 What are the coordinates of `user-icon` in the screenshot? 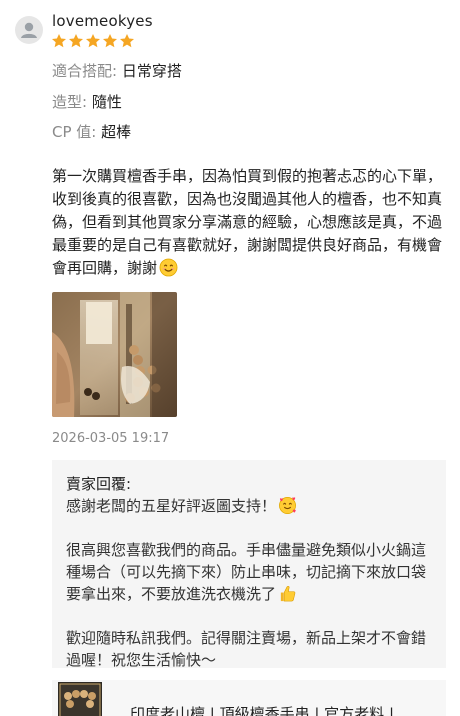 It's located at (29, 30).